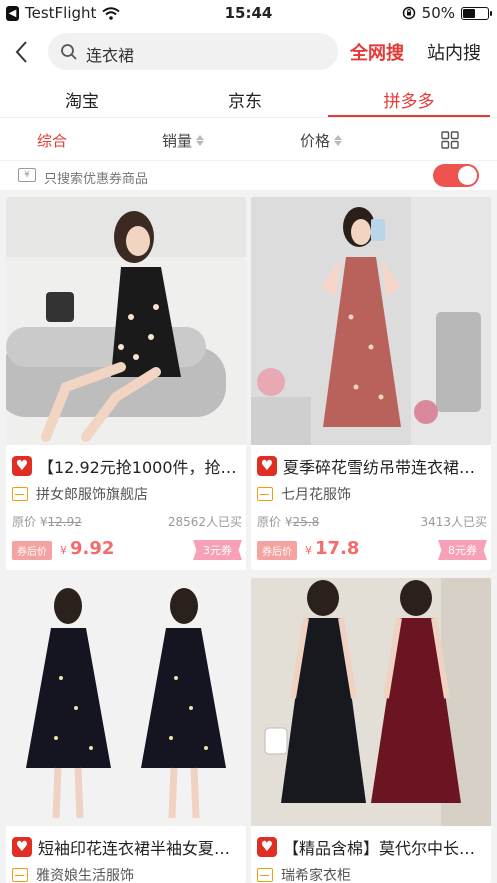 This screenshot has height=883, width=497. I want to click on battery-percent: 50%, so click(438, 13).